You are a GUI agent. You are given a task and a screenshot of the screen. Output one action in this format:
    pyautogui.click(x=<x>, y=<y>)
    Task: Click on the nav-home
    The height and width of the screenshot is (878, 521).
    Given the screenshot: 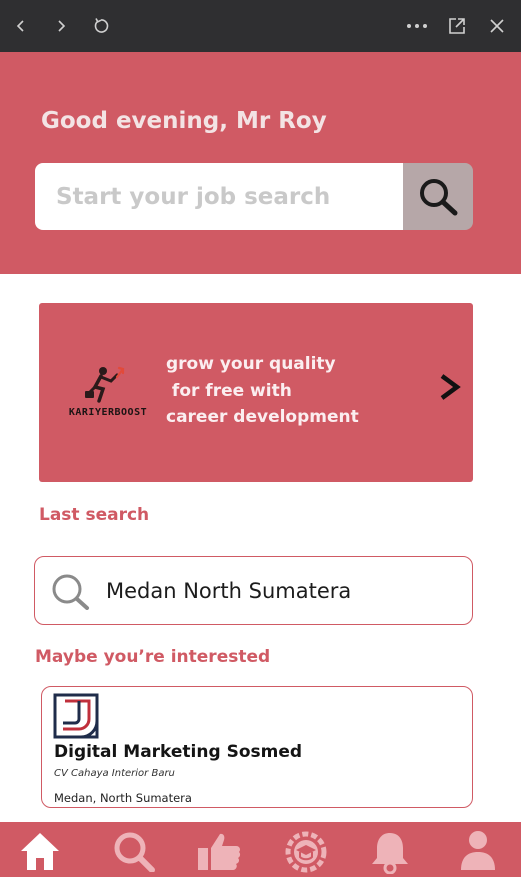 What is the action you would take?
    pyautogui.click(x=40, y=853)
    